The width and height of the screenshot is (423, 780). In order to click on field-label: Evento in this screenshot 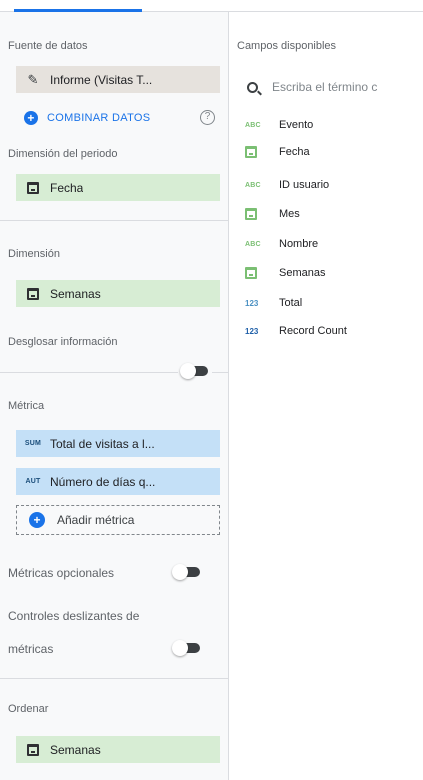, I will do `click(296, 125)`.